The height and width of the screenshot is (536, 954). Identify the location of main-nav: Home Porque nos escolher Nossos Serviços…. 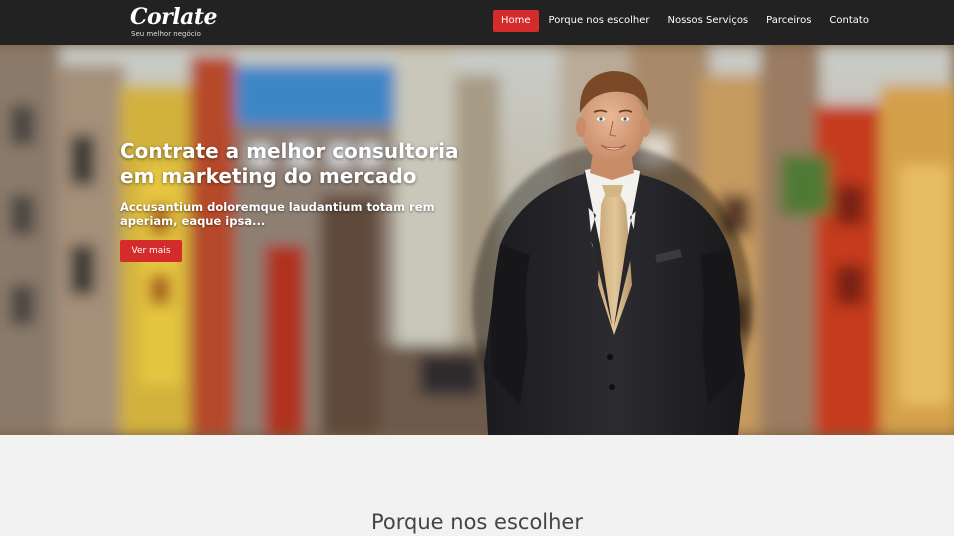
(686, 21).